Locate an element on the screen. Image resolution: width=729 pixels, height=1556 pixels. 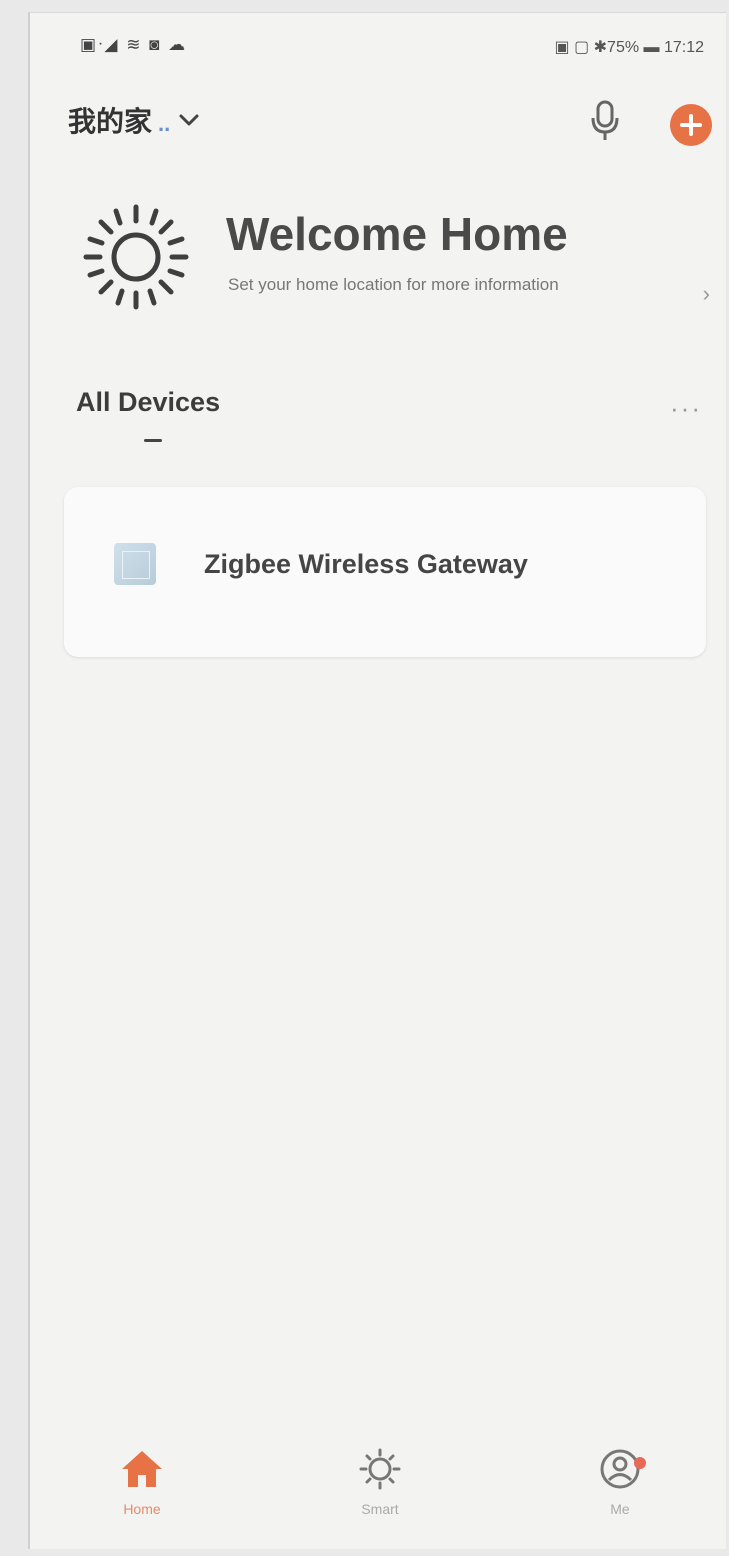
chevron-right-icon: › is located at coordinates (706, 293).